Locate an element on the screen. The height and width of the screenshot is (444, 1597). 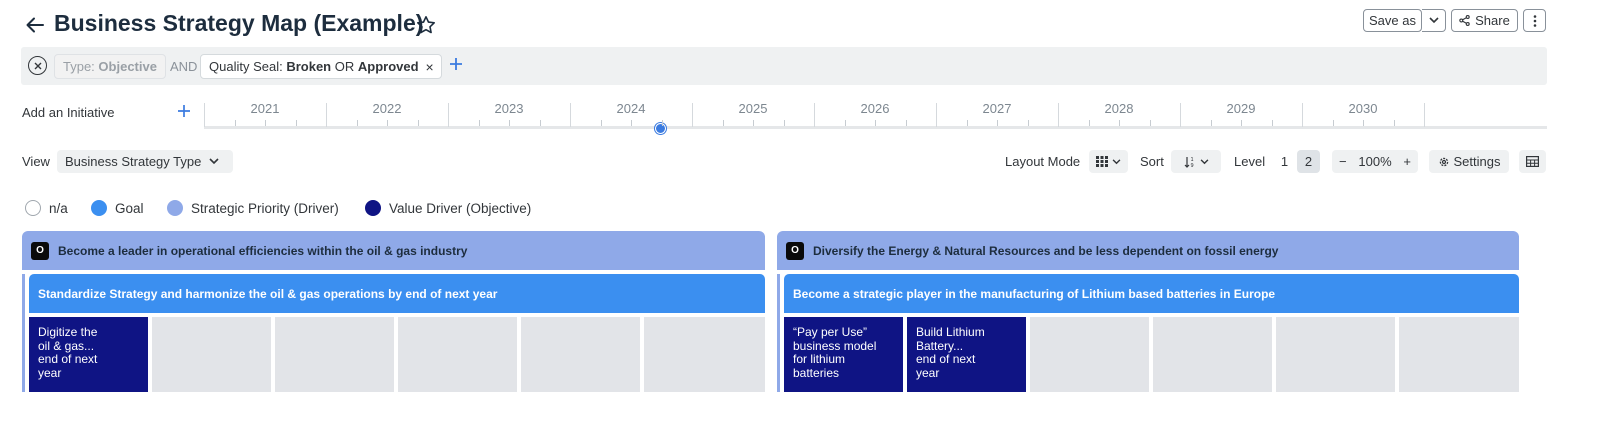
table-icon is located at coordinates (1532, 161).